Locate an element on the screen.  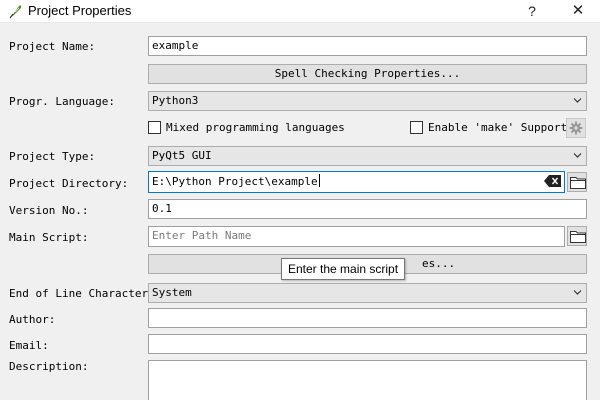
progr-language-value: Python3 is located at coordinates (175, 100).